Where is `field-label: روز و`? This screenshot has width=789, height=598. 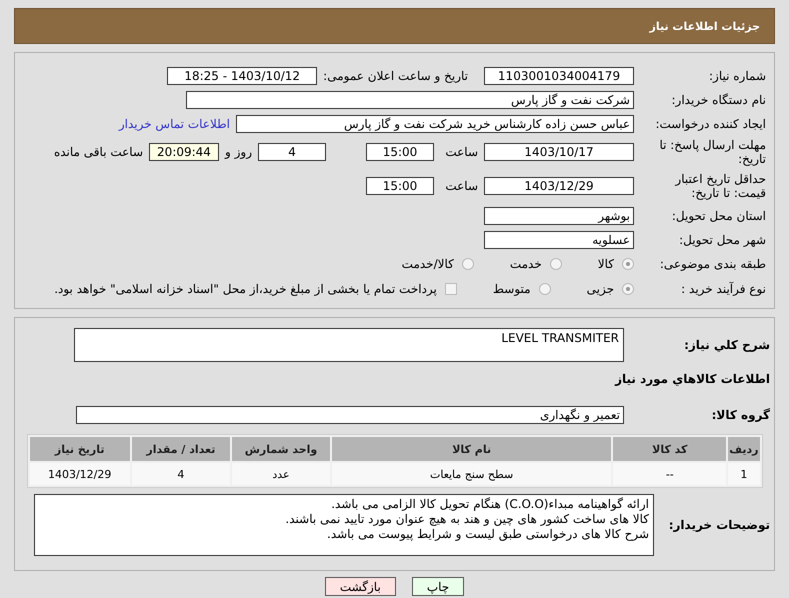 field-label: روز و is located at coordinates (238, 152).